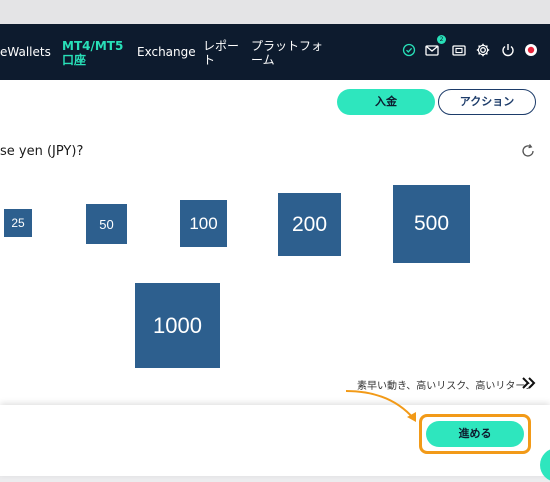  Describe the element at coordinates (508, 50) in the screenshot. I see `power-icon` at that location.